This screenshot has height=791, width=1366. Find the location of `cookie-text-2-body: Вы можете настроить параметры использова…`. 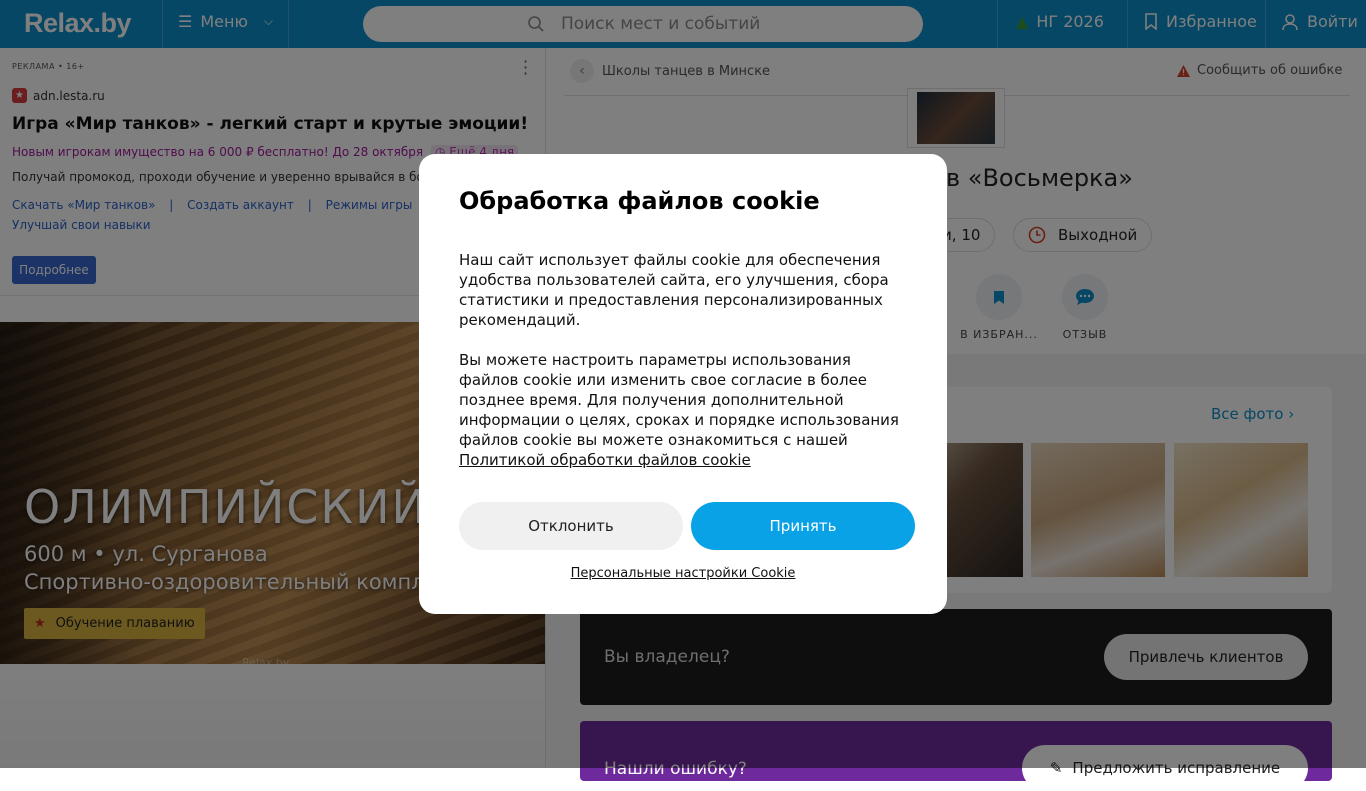

cookie-text-2-body: Вы можете настроить параметры использова… is located at coordinates (679, 400).